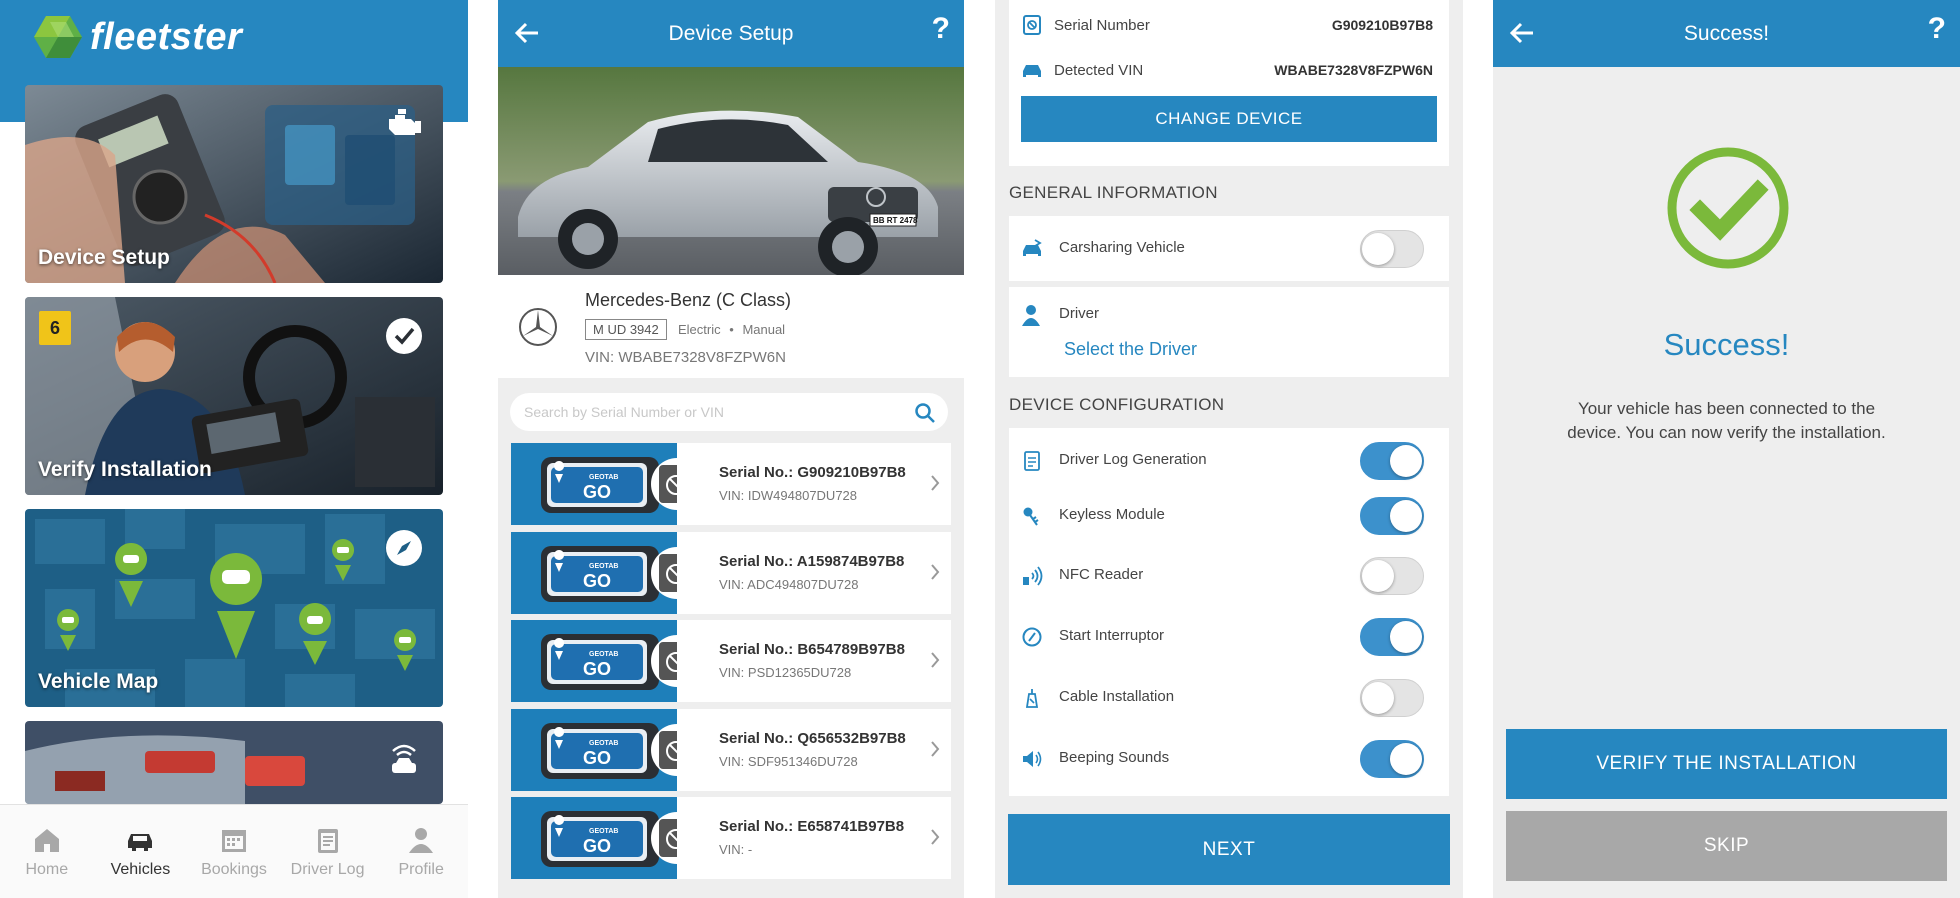 The image size is (1960, 898). Describe the element at coordinates (46, 840) in the screenshot. I see `home-icon` at that location.